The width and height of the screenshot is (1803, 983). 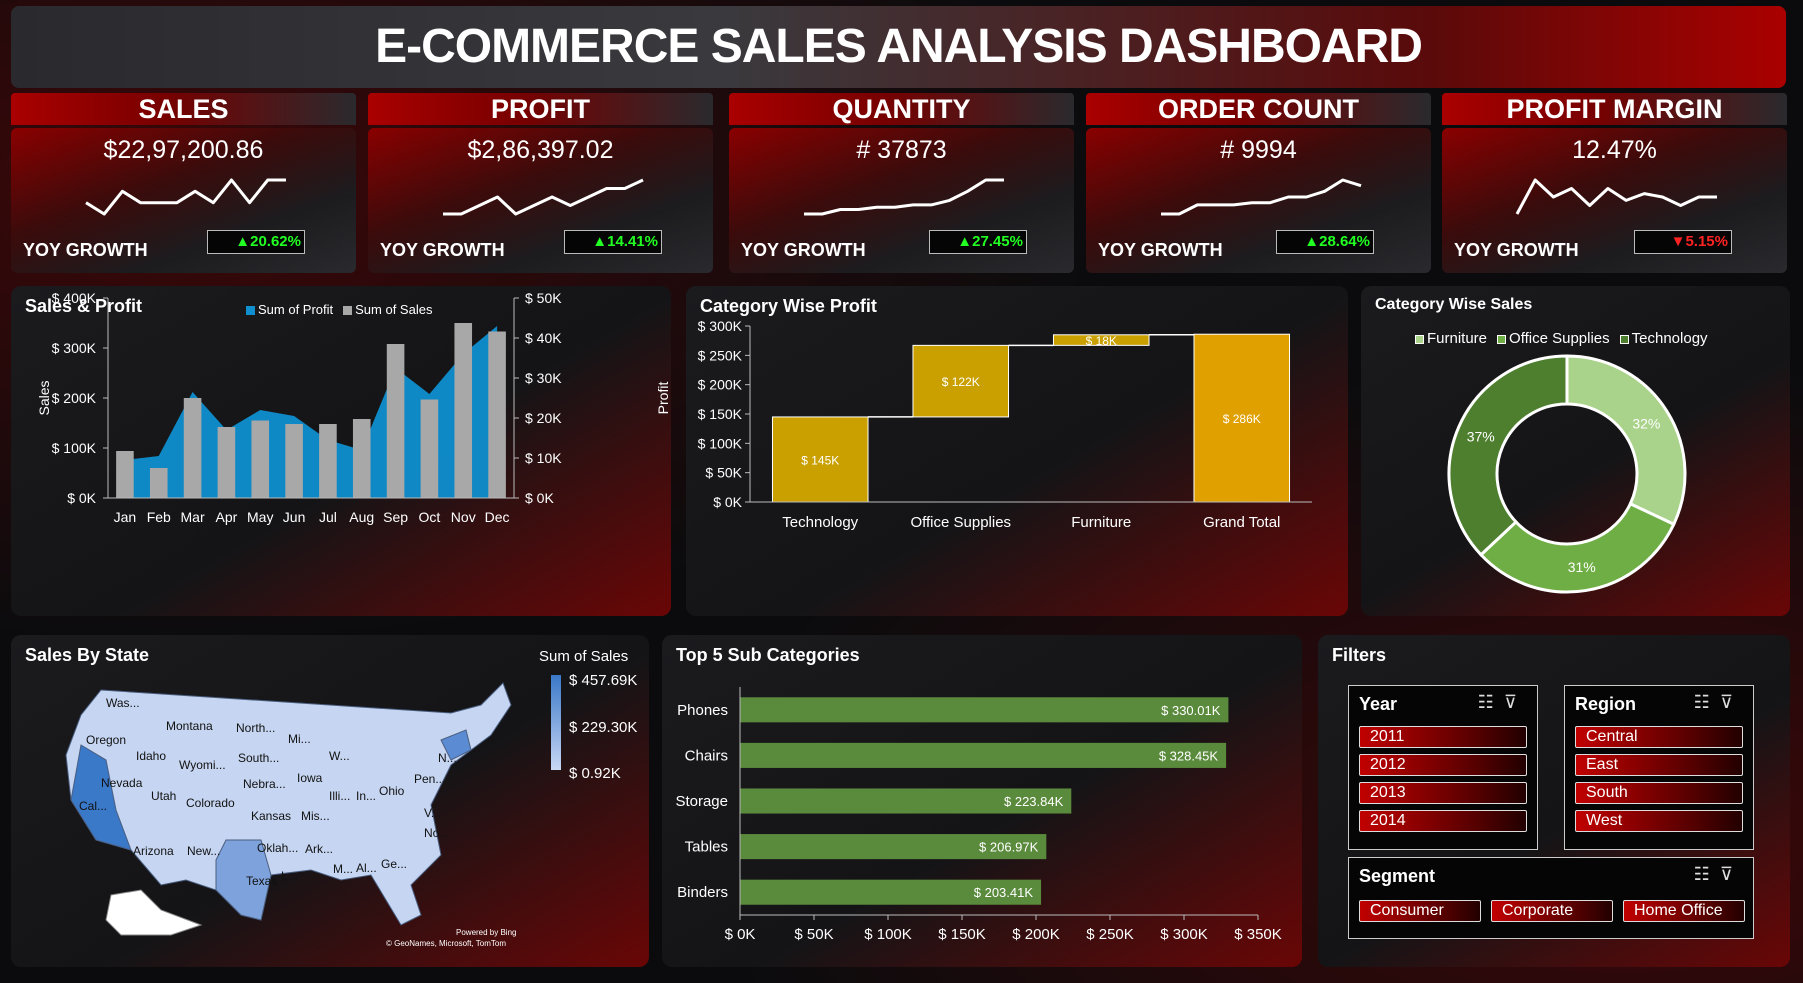 I want to click on region-option-central: Central, so click(x=1659, y=737).